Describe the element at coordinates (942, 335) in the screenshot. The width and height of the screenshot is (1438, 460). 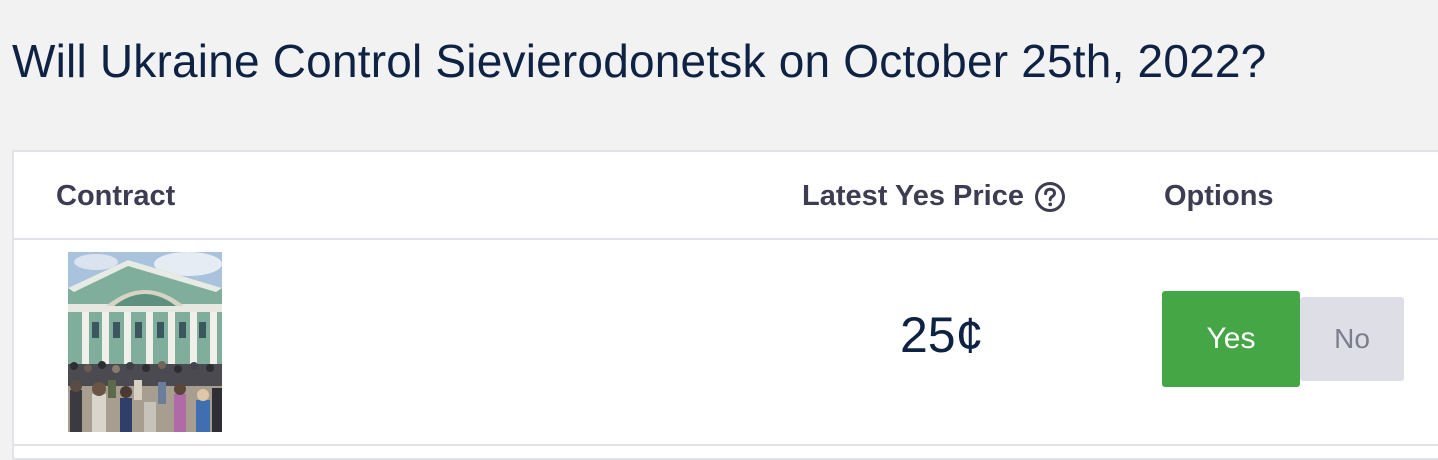
I see `latest-yes-price-value: 25¢` at that location.